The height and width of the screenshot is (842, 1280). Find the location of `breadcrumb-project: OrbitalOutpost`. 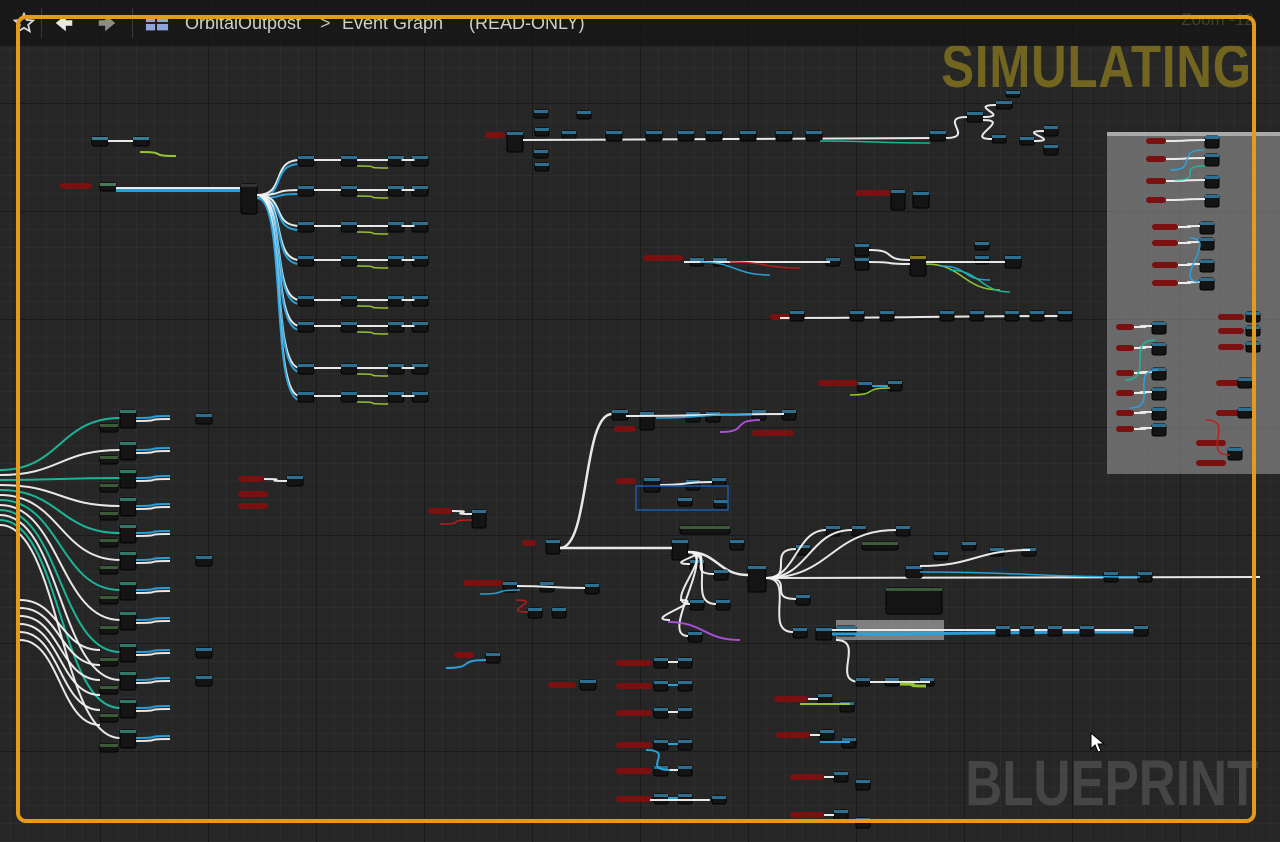

breadcrumb-project: OrbitalOutpost is located at coordinates (243, 23).